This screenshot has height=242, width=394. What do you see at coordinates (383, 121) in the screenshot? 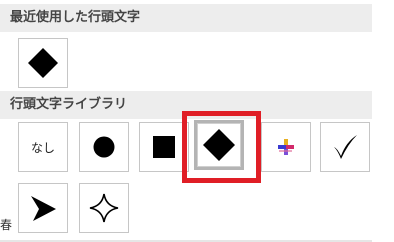
I see `document-background` at bounding box center [383, 121].